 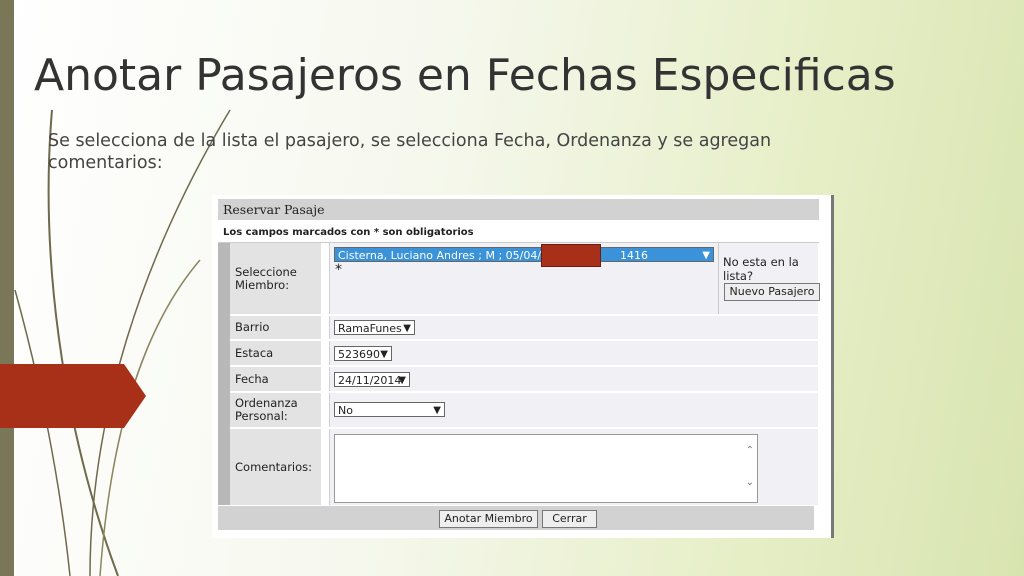 What do you see at coordinates (569, 519) in the screenshot?
I see `cerrar-button: Cerrar` at bounding box center [569, 519].